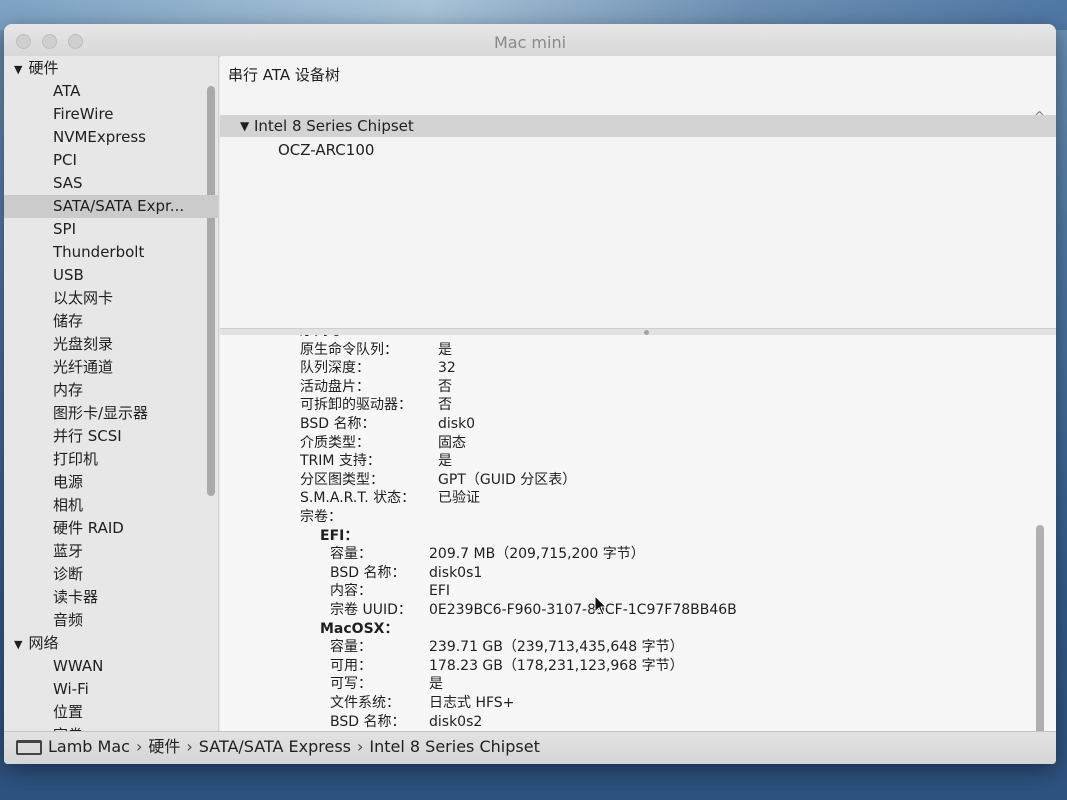 The width and height of the screenshot is (1067, 800). What do you see at coordinates (440, 591) in the screenshot?
I see `volume-value: EFI` at bounding box center [440, 591].